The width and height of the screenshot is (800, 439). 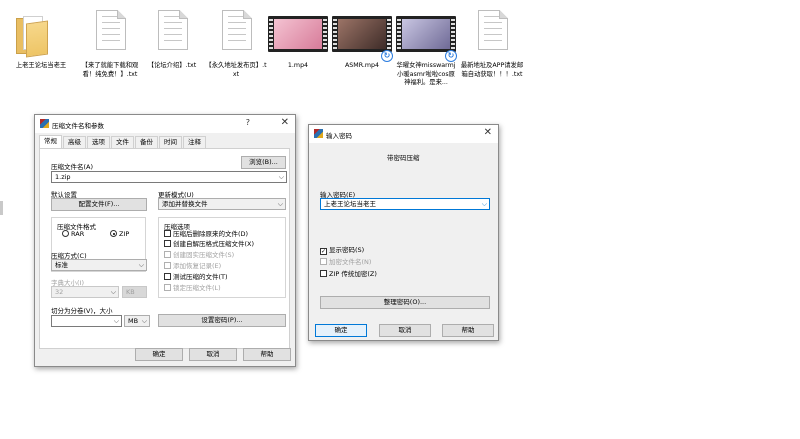 What do you see at coordinates (339, 136) in the screenshot?
I see `dialog-title: 输入密码` at bounding box center [339, 136].